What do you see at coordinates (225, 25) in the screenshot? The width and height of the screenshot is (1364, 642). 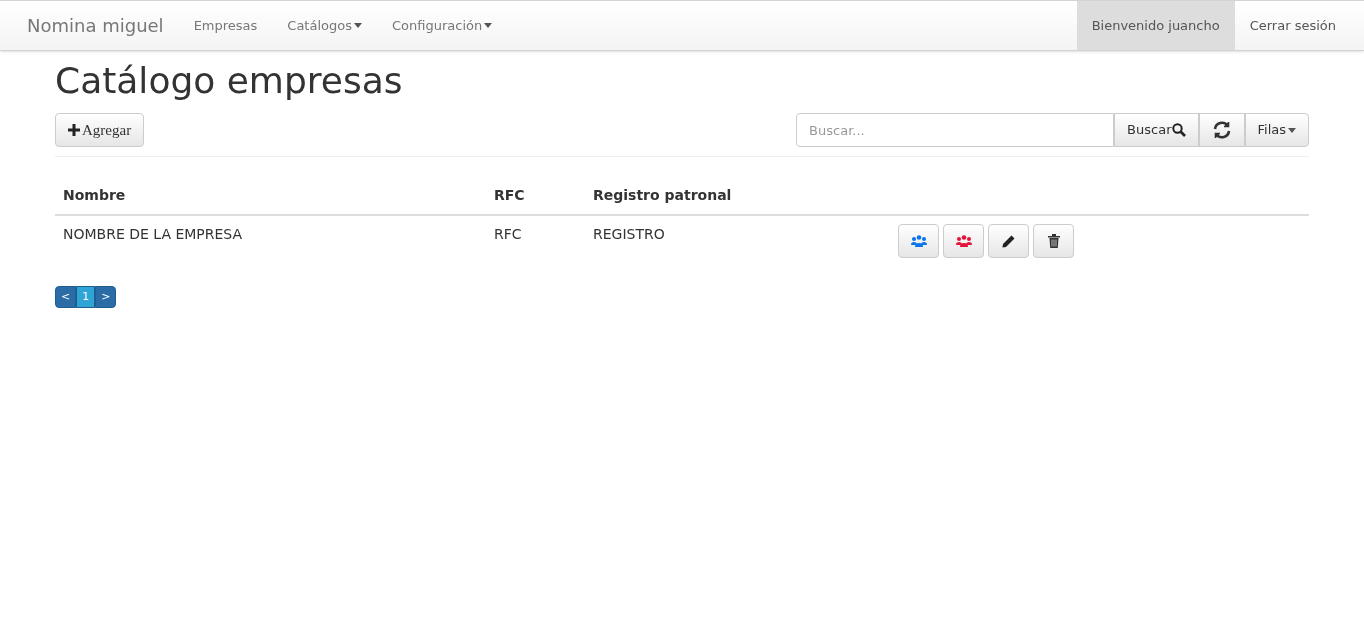 I see `nav-link: Empresas` at bounding box center [225, 25].